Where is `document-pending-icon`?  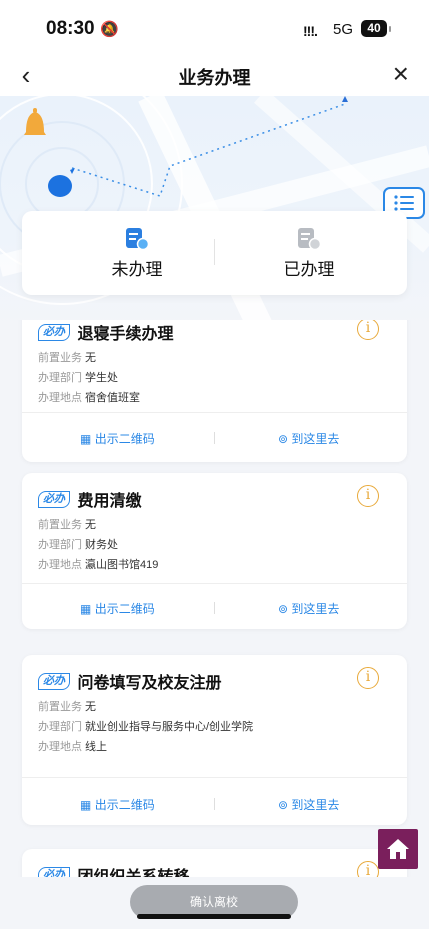
document-pending-icon is located at coordinates (138, 239).